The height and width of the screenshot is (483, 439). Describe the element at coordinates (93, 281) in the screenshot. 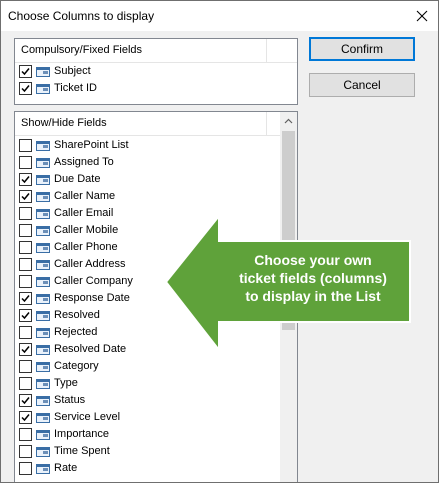

I see `field-label: Caller Company` at that location.